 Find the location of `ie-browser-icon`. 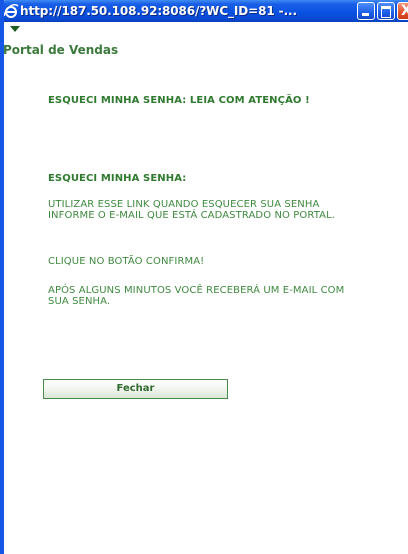

ie-browser-icon is located at coordinates (11, 10).